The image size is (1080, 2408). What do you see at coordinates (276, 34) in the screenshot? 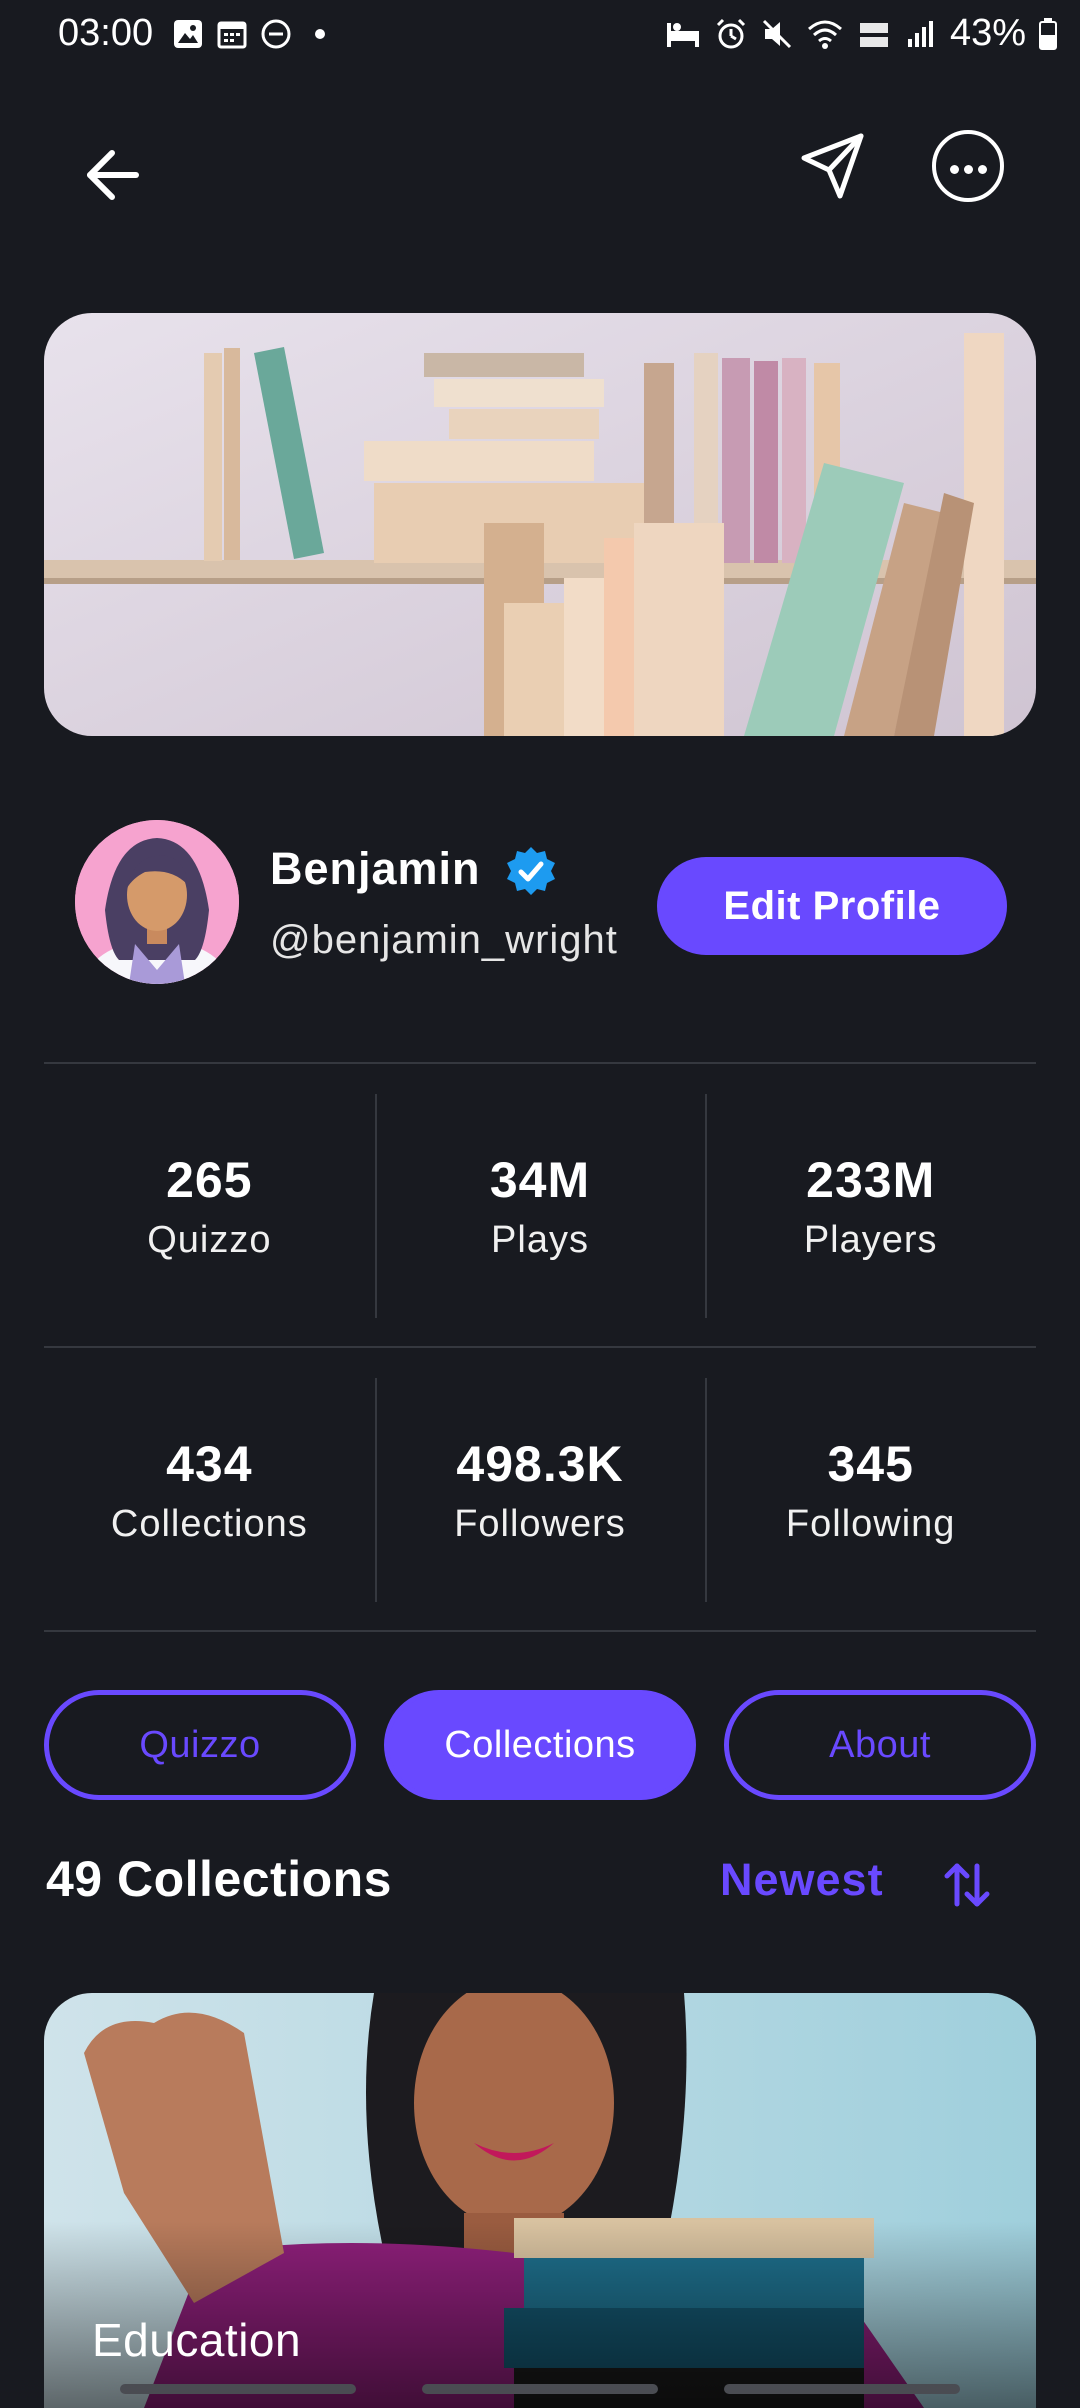
I see `do-not-disturb-icon` at bounding box center [276, 34].